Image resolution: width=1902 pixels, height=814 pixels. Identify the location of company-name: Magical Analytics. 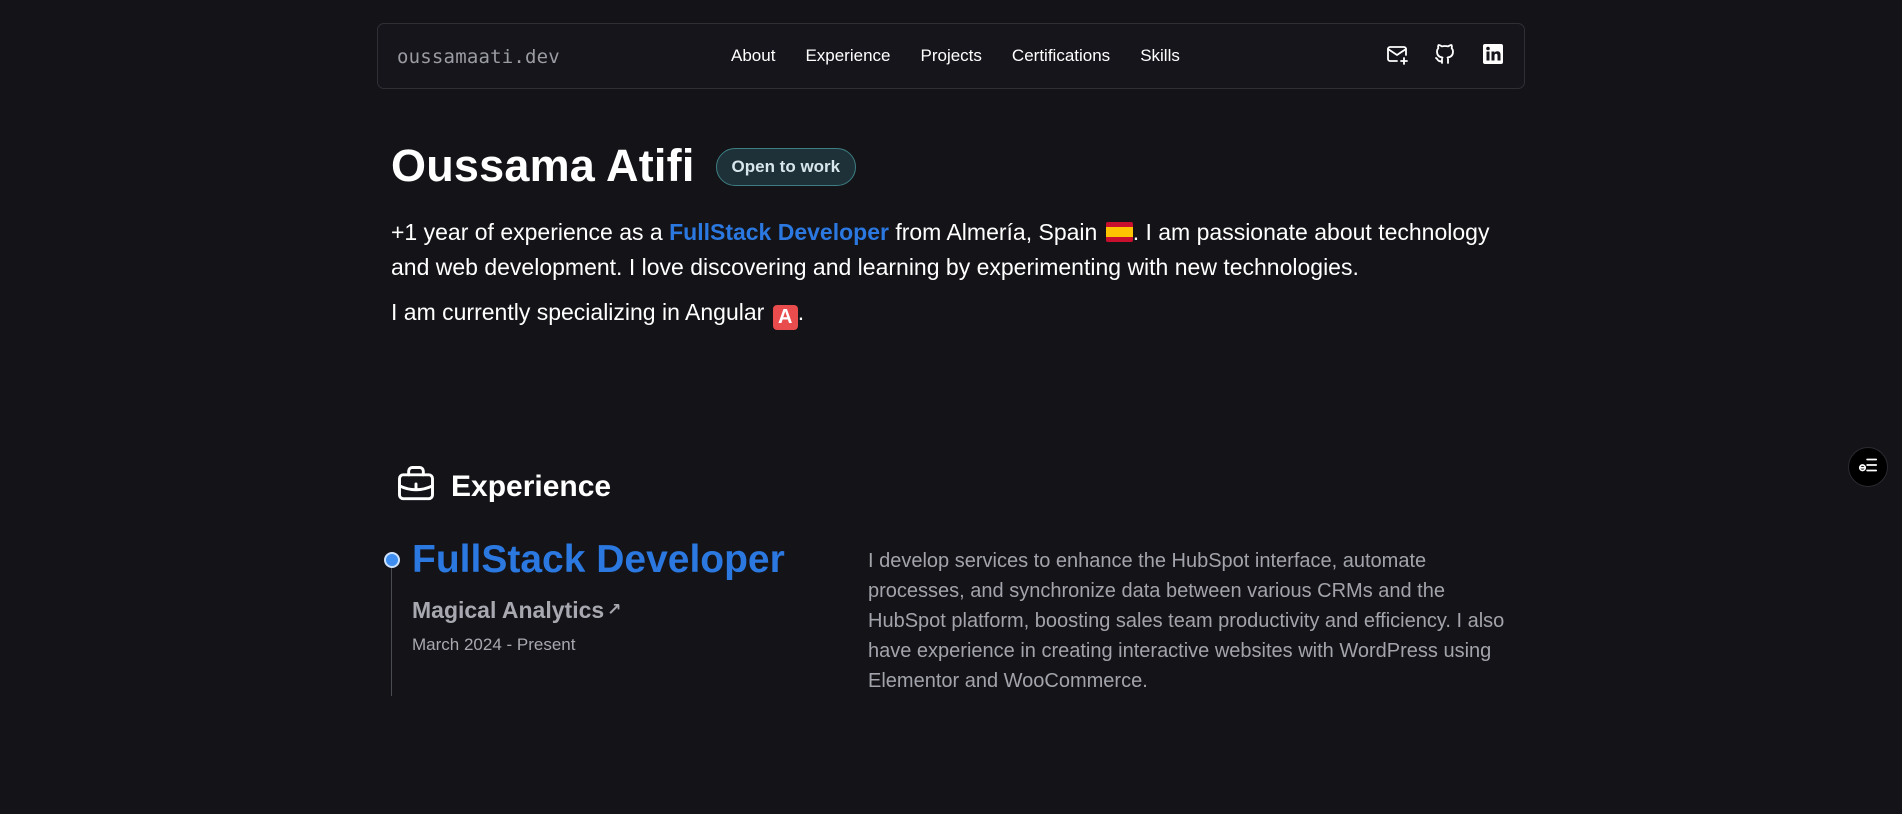
(508, 610).